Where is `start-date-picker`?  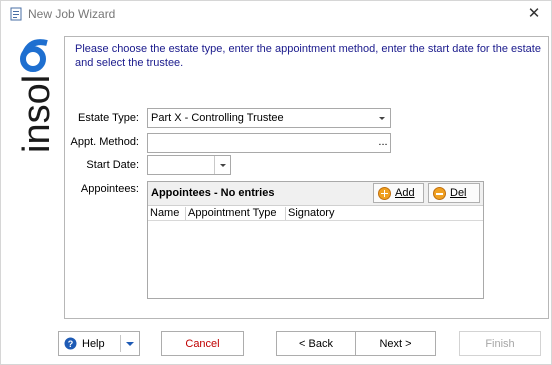
start-date-picker is located at coordinates (189, 165).